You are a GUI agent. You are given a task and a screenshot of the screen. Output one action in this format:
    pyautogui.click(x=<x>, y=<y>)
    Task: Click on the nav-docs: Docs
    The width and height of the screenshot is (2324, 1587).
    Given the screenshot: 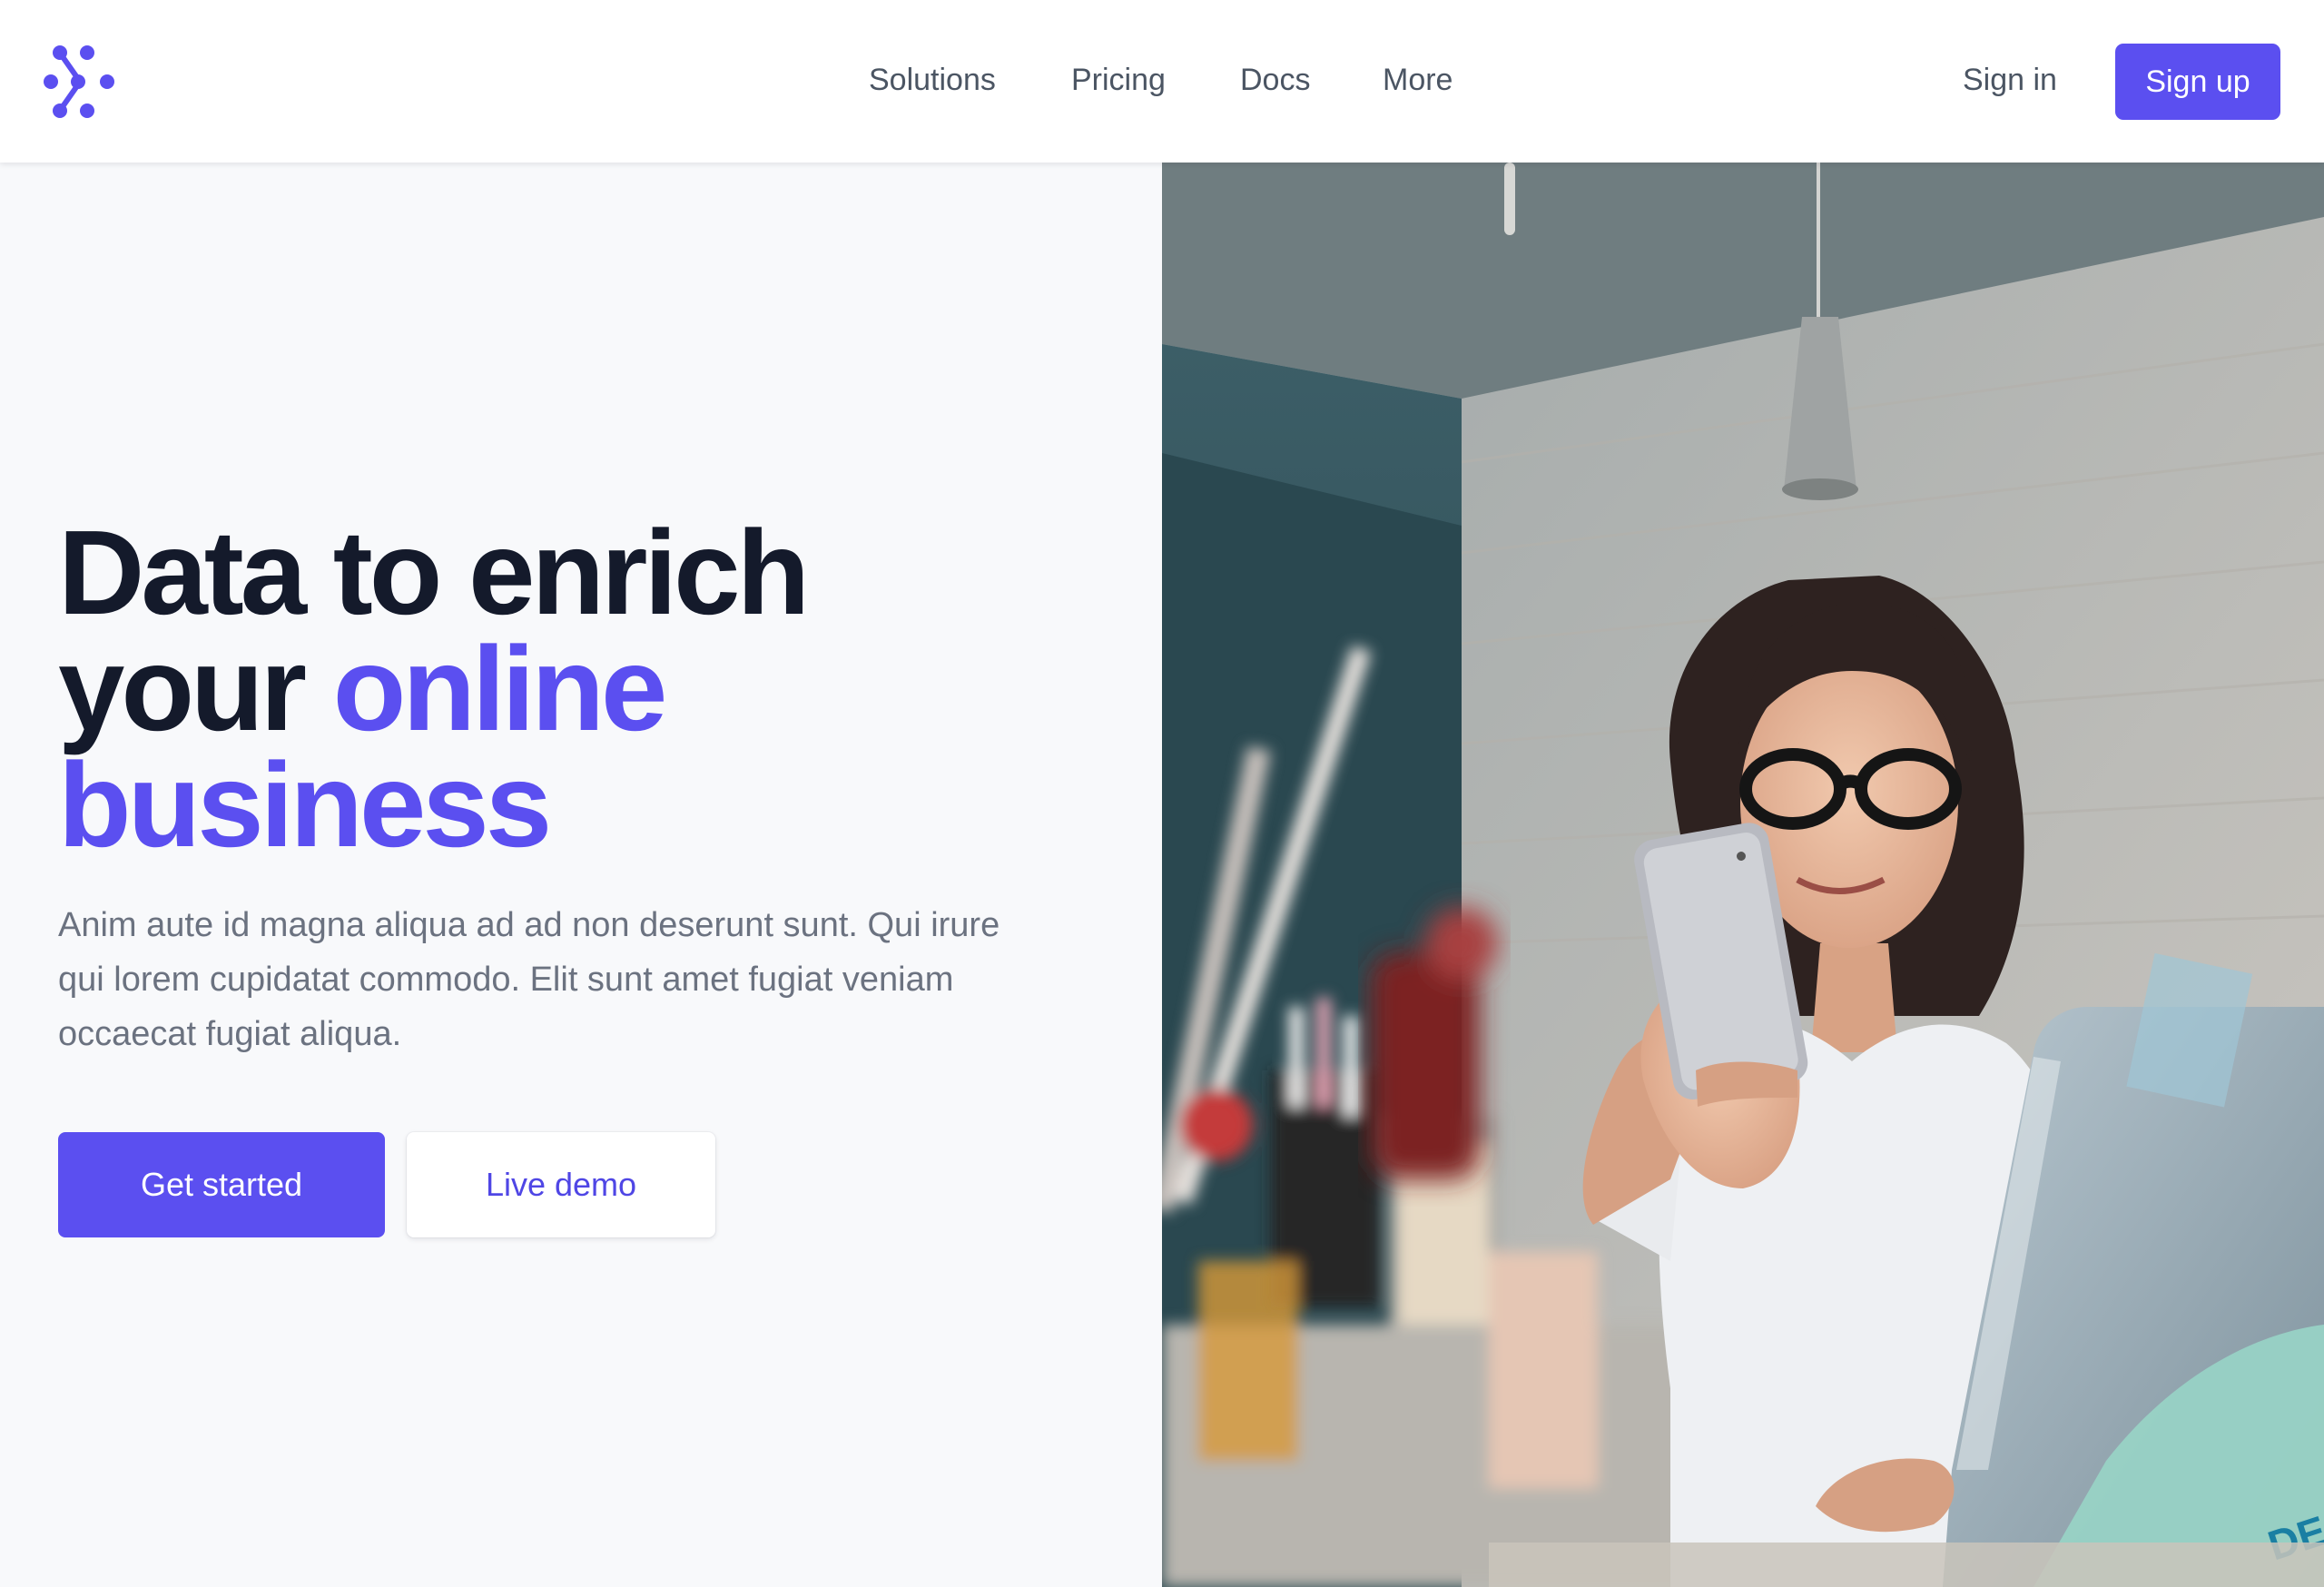 What is the action you would take?
    pyautogui.click(x=1275, y=80)
    